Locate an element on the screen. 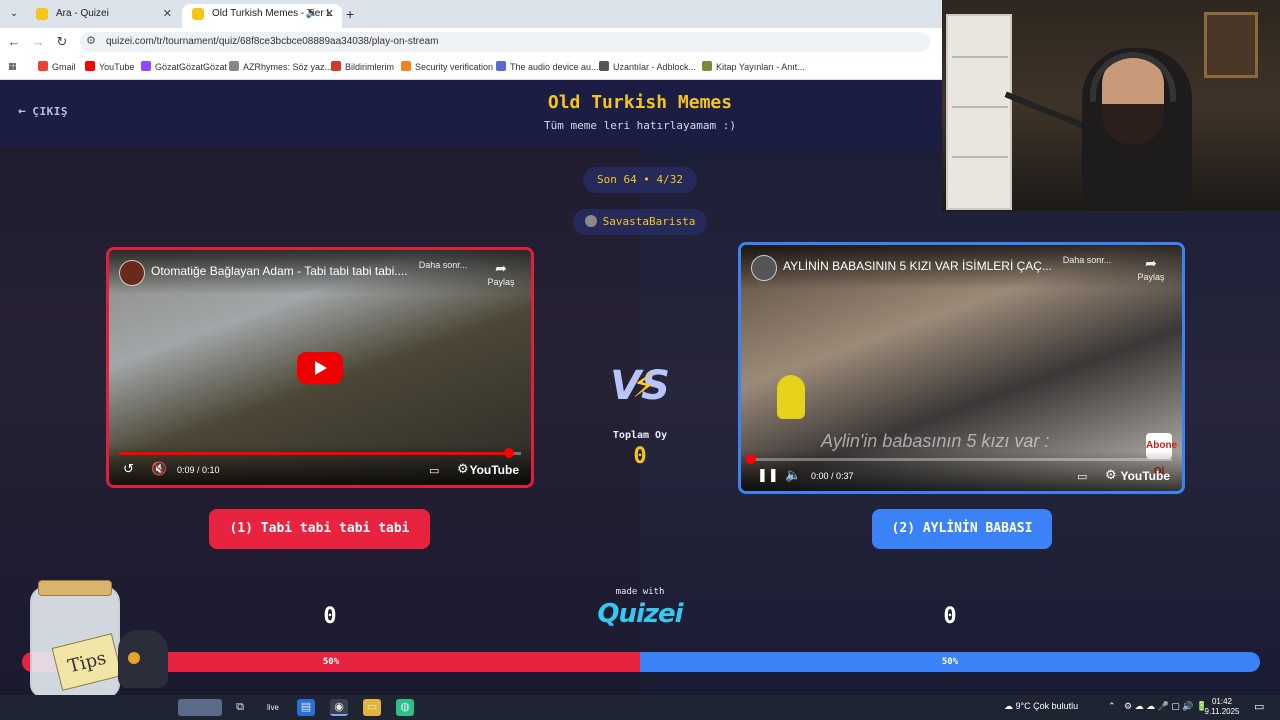 The width and height of the screenshot is (1280, 720). forward-icon: → is located at coordinates (38, 42).